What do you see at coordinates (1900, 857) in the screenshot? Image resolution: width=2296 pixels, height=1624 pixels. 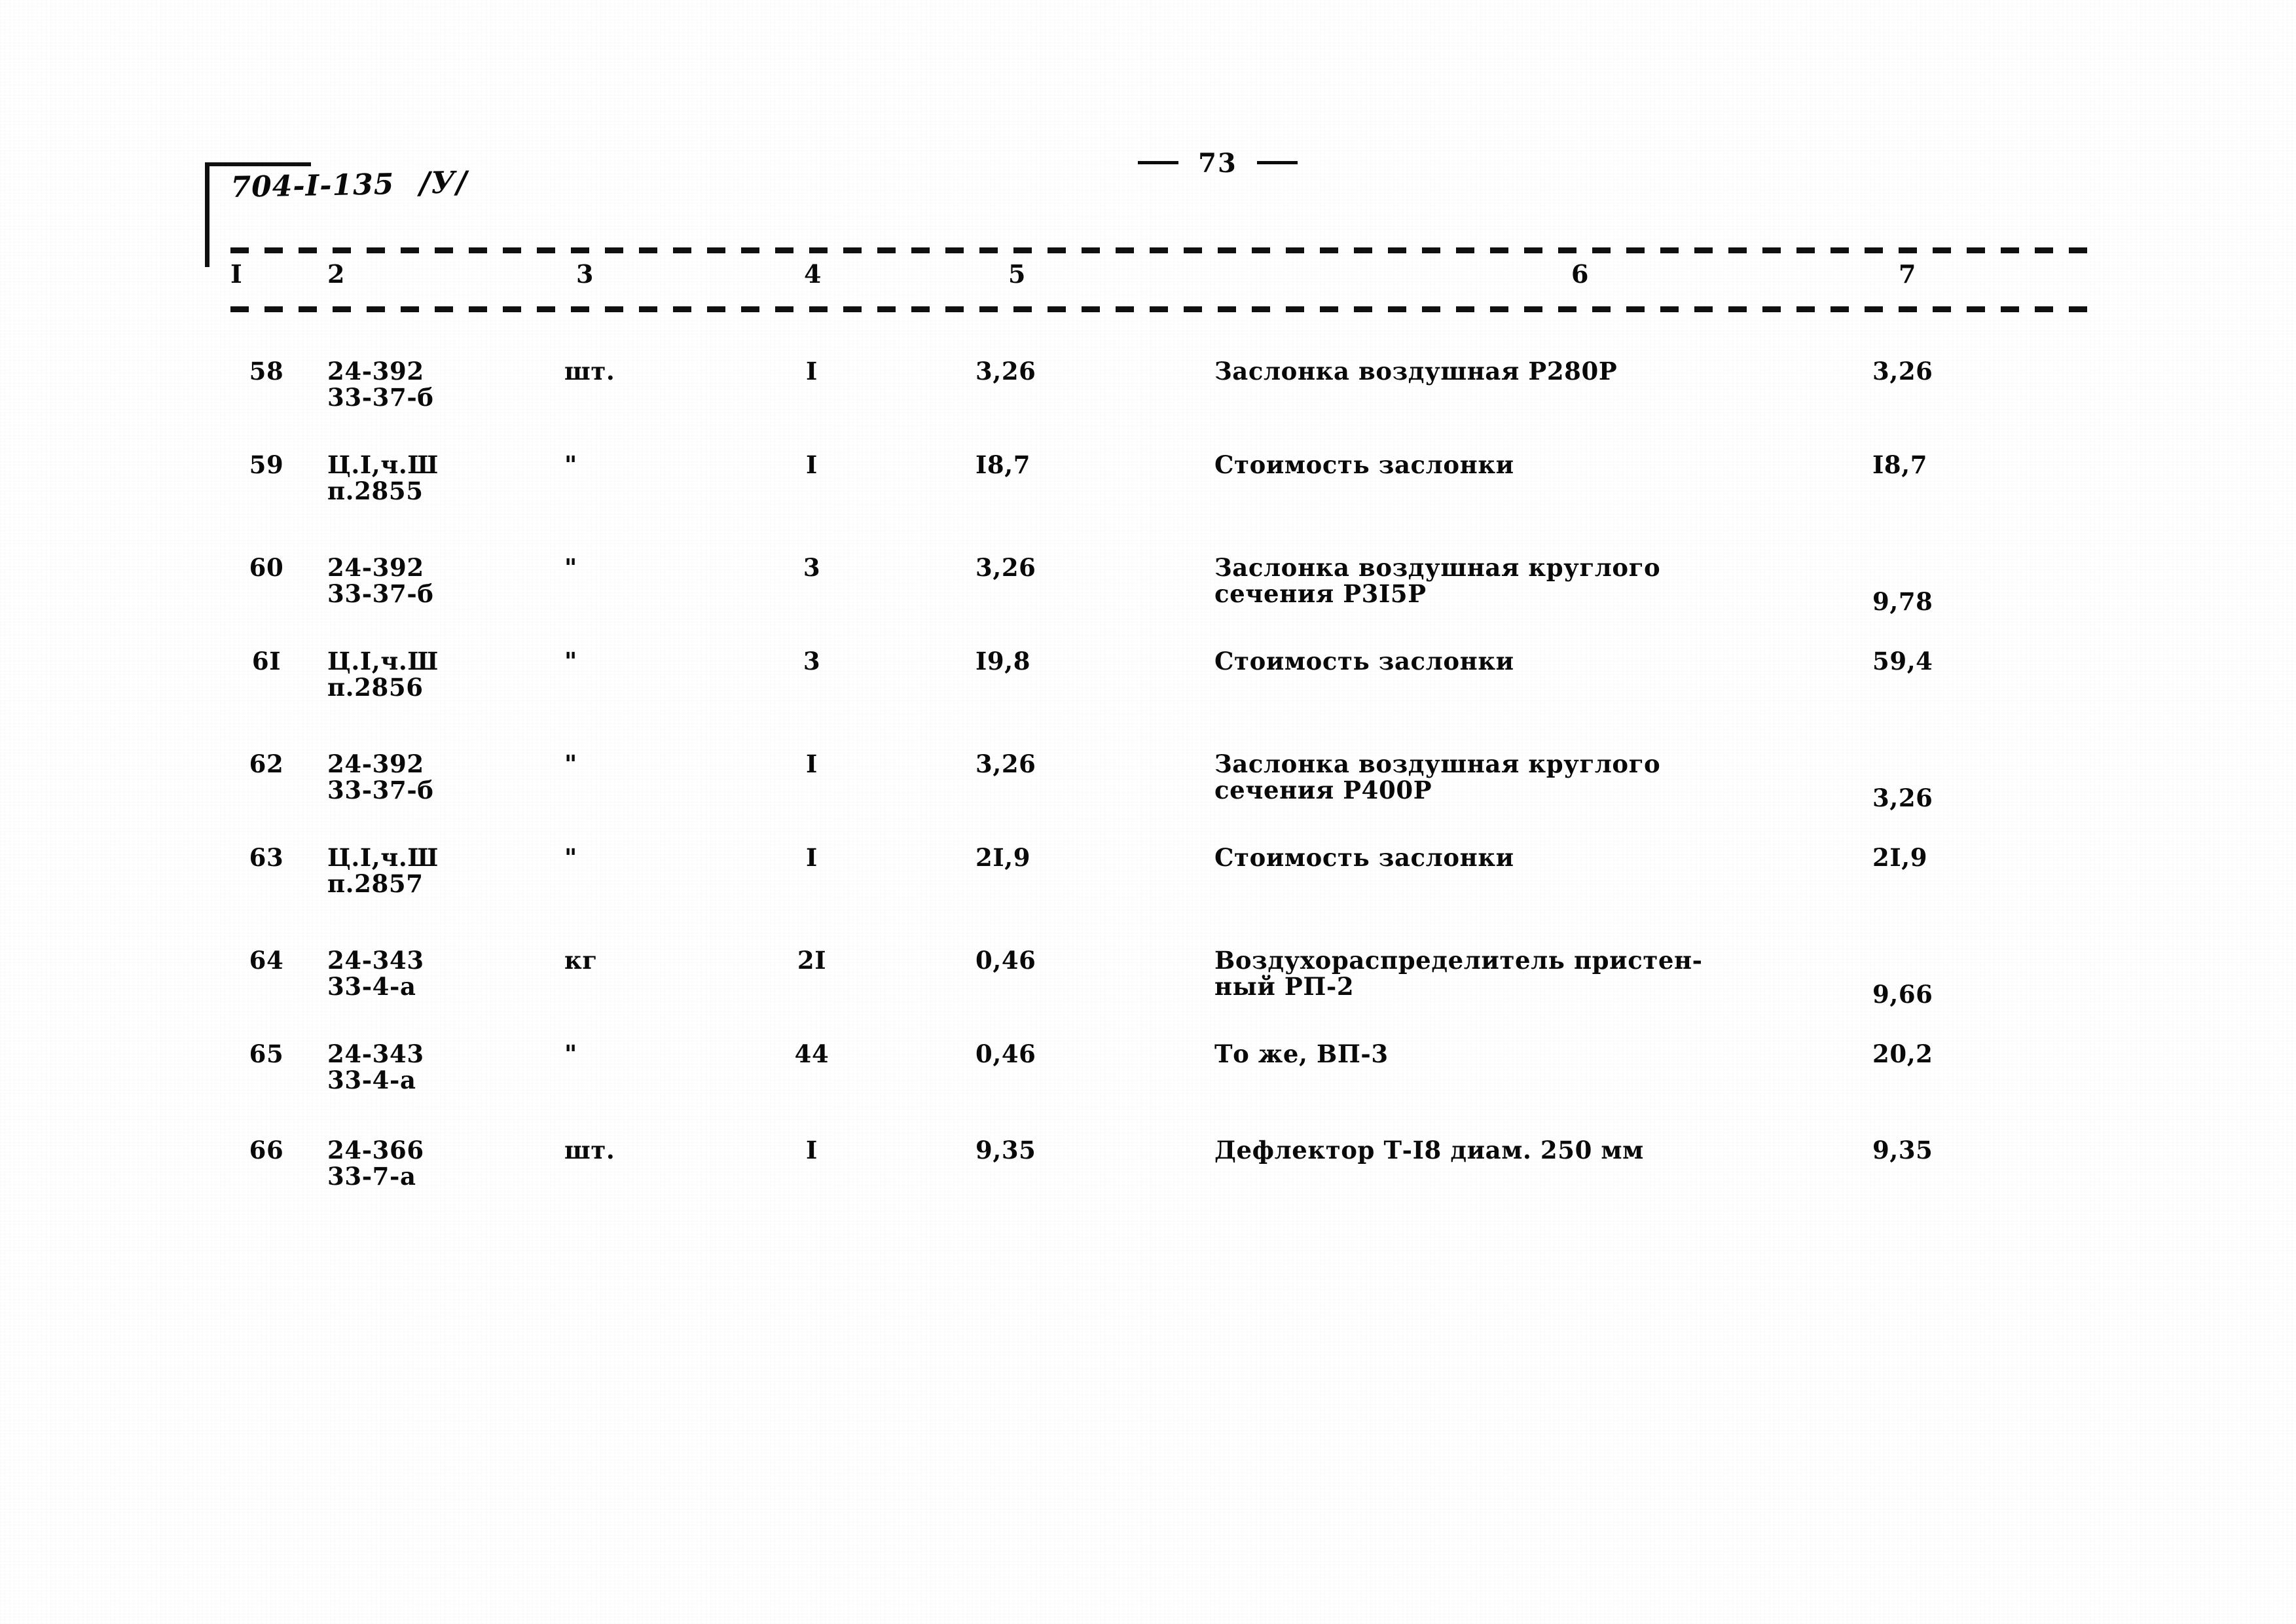 I see `row-total: 2I,9` at bounding box center [1900, 857].